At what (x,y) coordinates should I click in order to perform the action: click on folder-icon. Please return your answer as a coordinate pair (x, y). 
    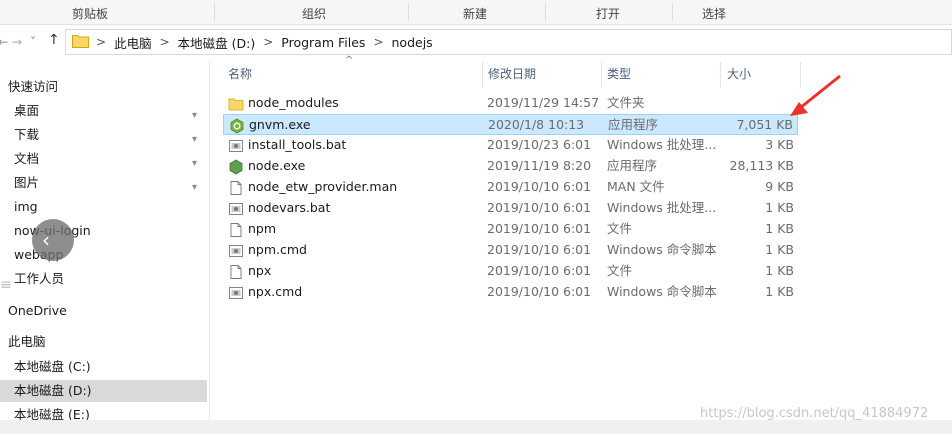
    Looking at the image, I should click on (80, 41).